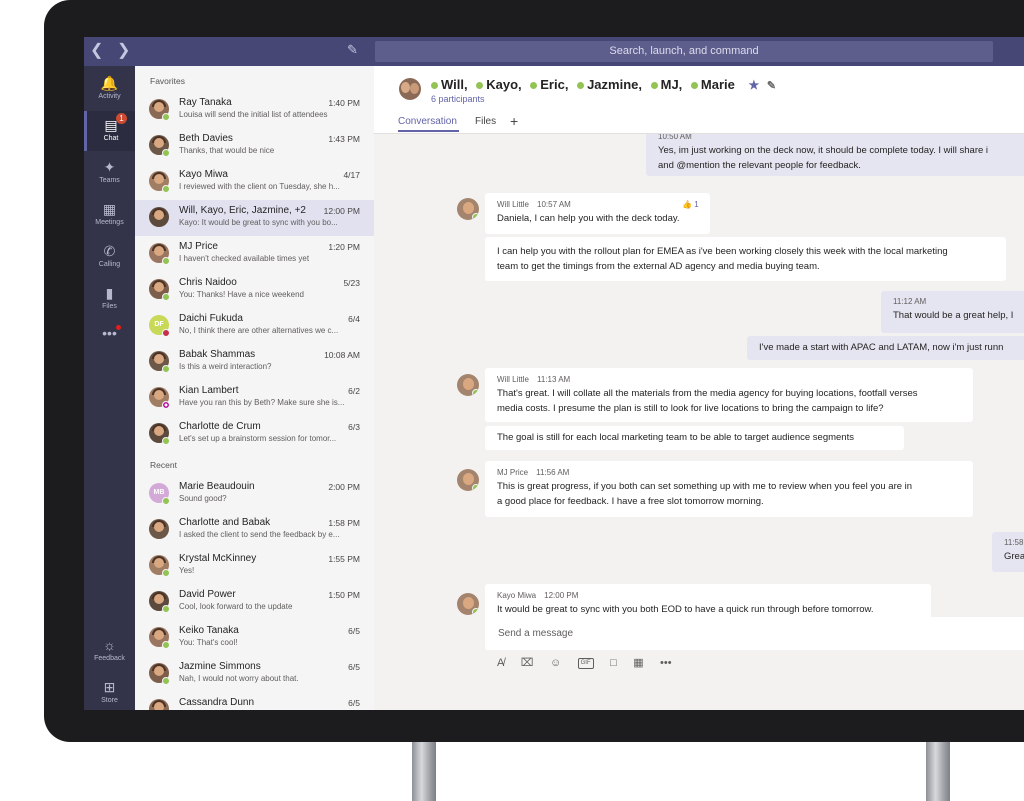  What do you see at coordinates (754, 633) in the screenshot?
I see `message-compose-box: Send a message` at bounding box center [754, 633].